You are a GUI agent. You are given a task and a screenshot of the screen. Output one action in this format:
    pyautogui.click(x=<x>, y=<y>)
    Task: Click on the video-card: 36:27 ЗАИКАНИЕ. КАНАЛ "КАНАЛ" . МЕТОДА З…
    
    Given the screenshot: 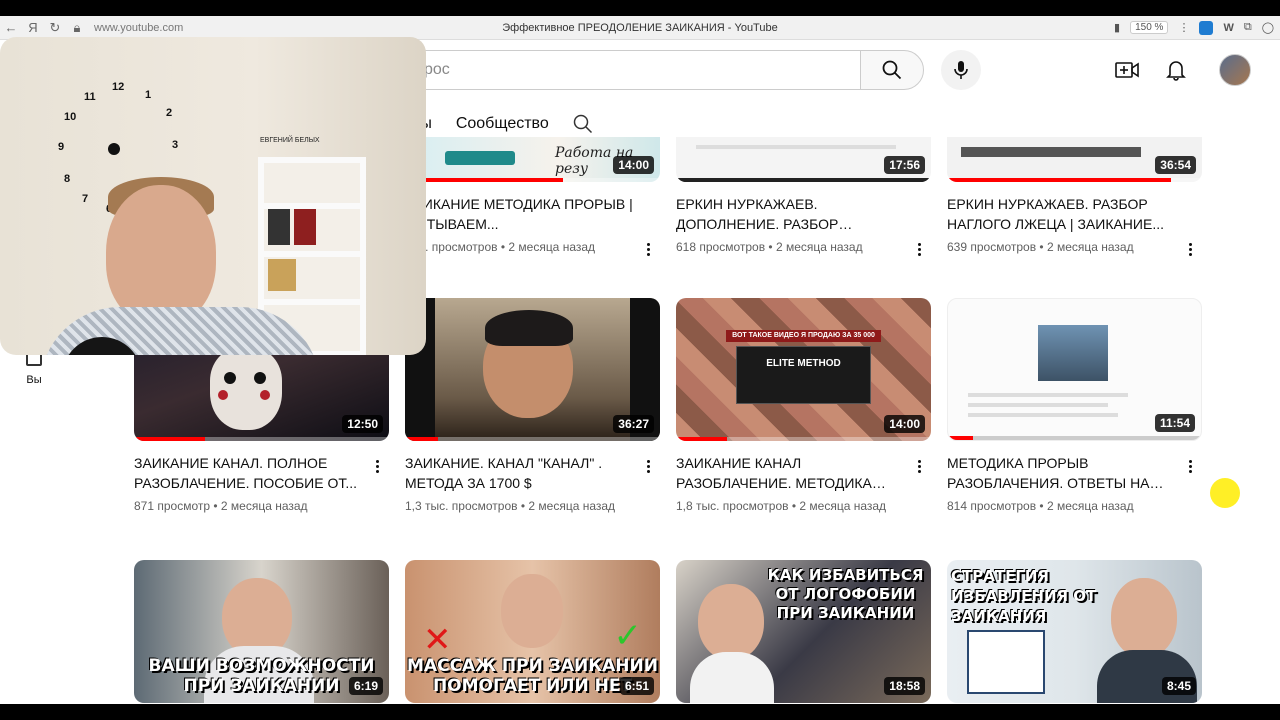 What is the action you would take?
    pyautogui.click(x=532, y=405)
    